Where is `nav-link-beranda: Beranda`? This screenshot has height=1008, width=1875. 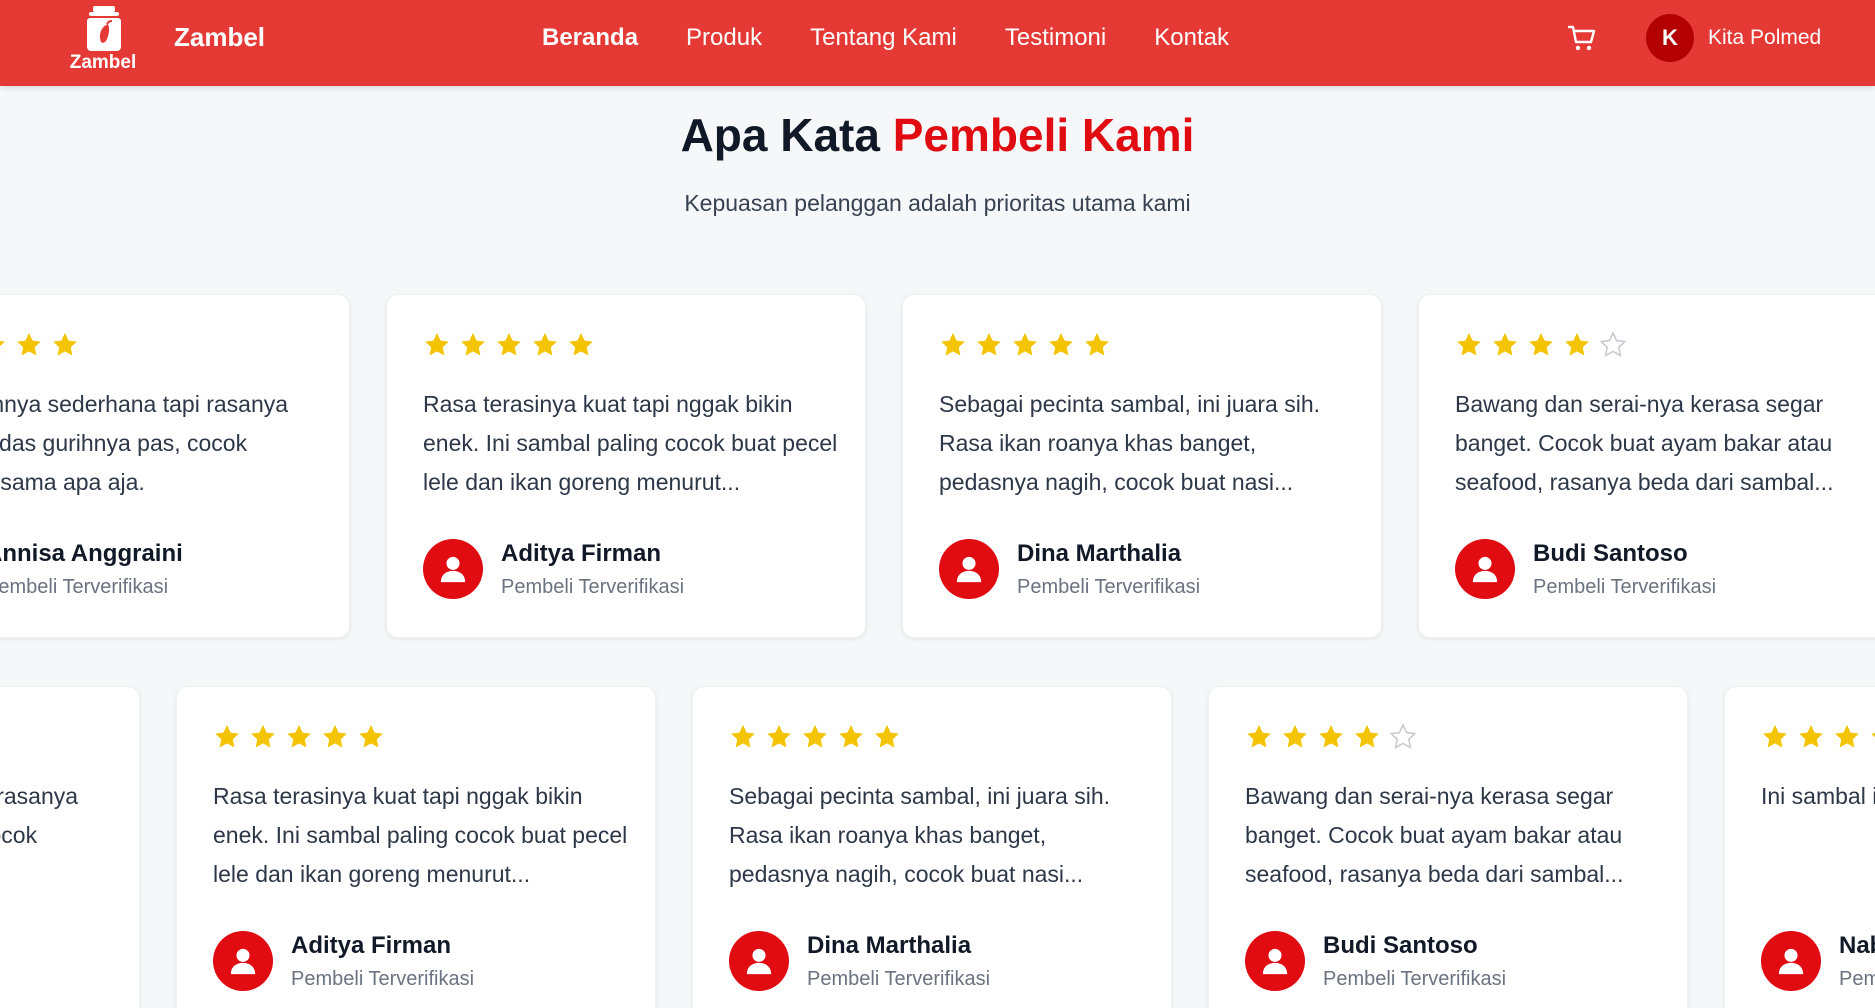 nav-link-beranda: Beranda is located at coordinates (590, 38).